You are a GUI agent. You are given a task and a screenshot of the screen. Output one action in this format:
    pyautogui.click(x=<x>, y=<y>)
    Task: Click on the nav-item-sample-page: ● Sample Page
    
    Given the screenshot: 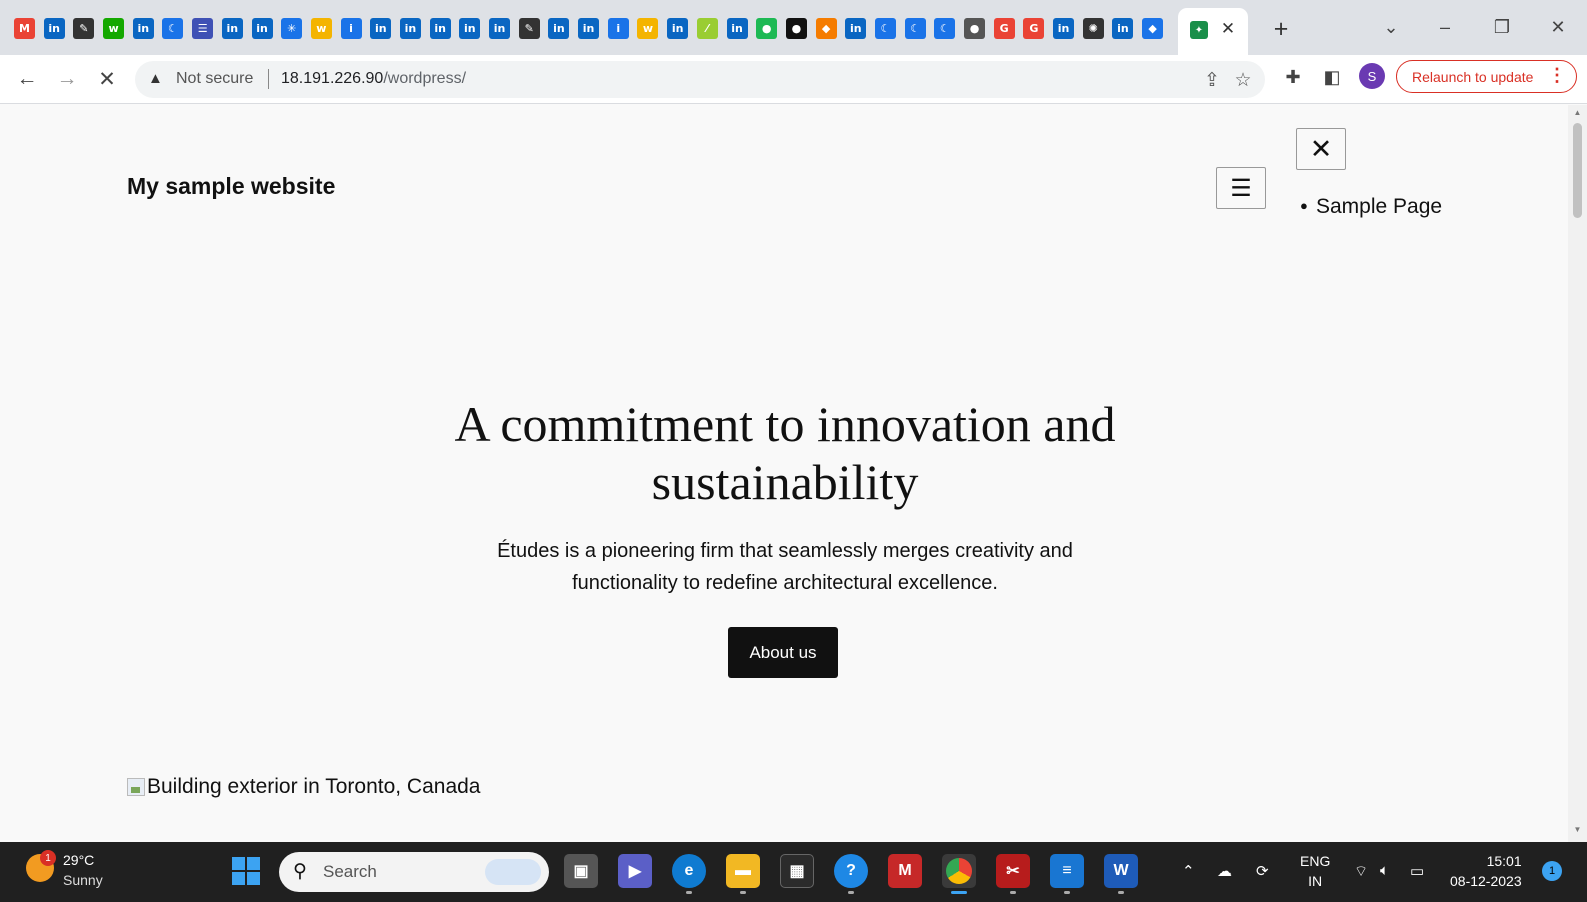 What is the action you would take?
    pyautogui.click(x=1371, y=207)
    